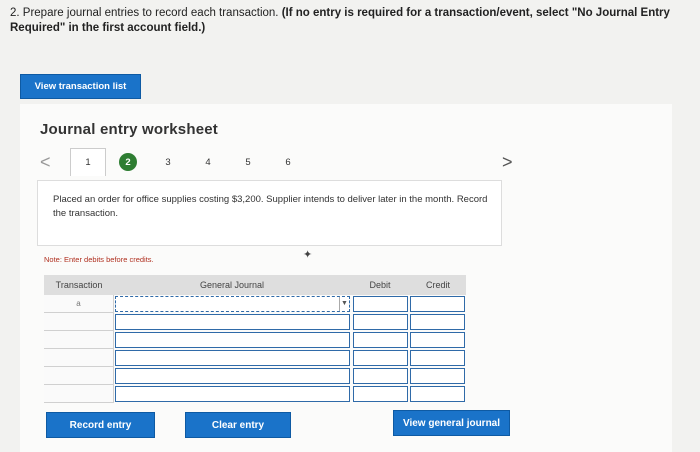  I want to click on step-tab-5: 5, so click(248, 162).